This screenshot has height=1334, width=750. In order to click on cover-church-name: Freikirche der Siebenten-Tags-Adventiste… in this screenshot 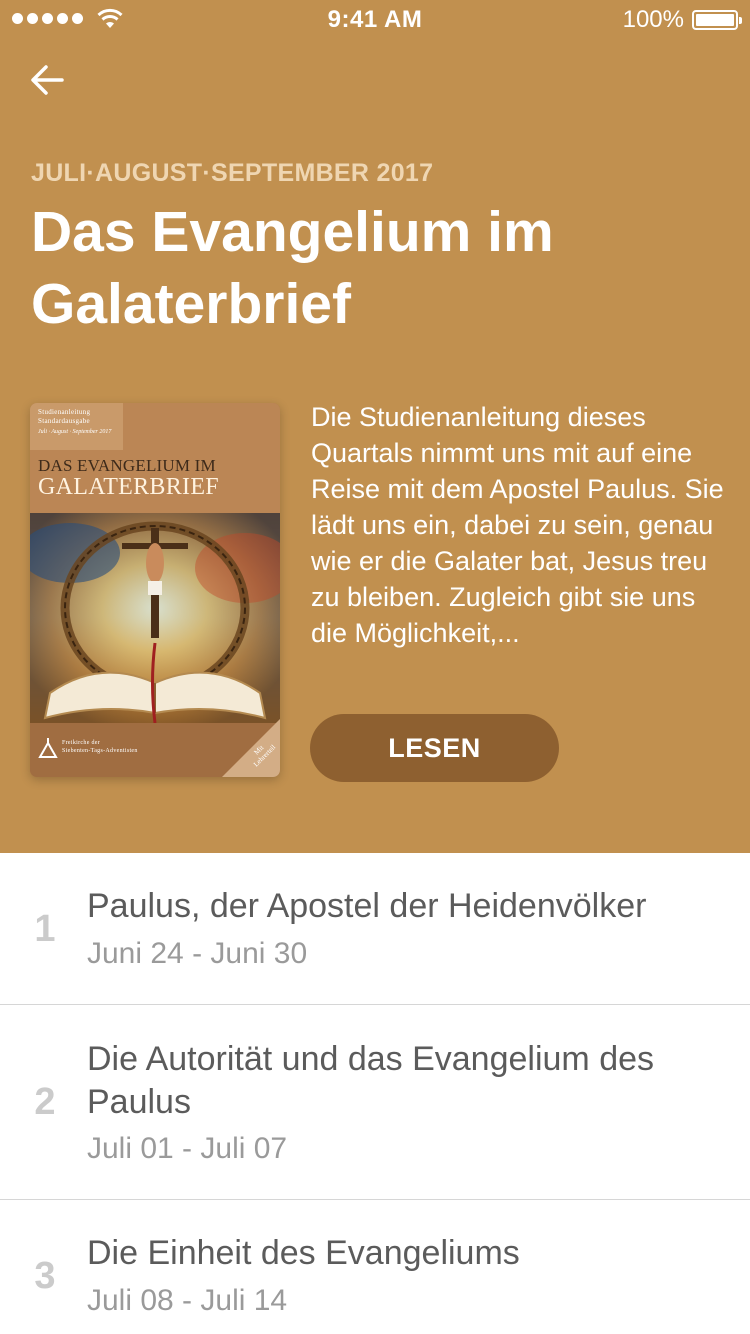, I will do `click(100, 747)`.